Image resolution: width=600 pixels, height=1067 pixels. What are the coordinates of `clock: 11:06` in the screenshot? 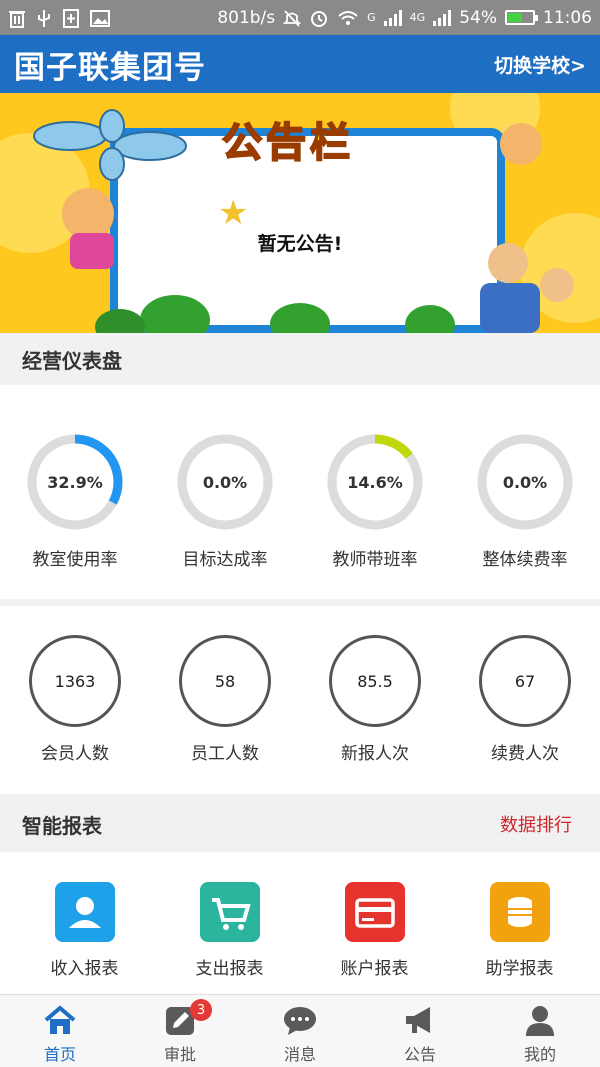 It's located at (567, 17).